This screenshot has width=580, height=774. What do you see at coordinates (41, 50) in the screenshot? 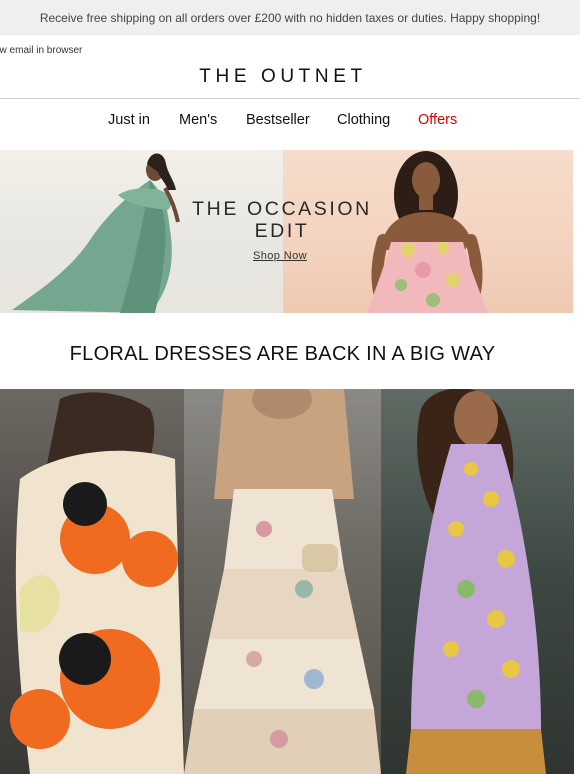
I see `view-in-browser-link: ew email in browser` at bounding box center [41, 50].